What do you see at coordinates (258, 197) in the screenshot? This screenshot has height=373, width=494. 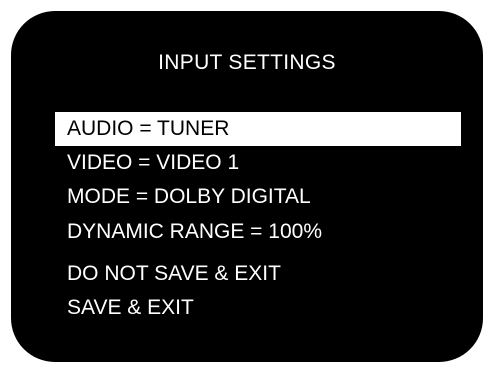 I see `menu-item-mode: MODE = DOLBY DIGITAL` at bounding box center [258, 197].